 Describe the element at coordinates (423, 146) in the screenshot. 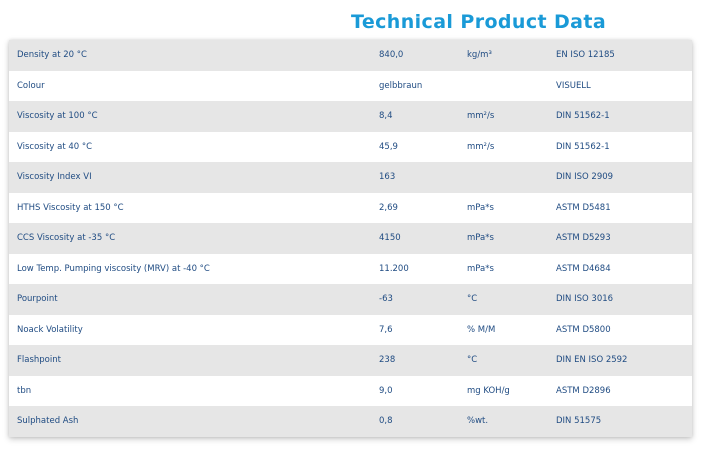

I see `property-value: 45,9` at that location.